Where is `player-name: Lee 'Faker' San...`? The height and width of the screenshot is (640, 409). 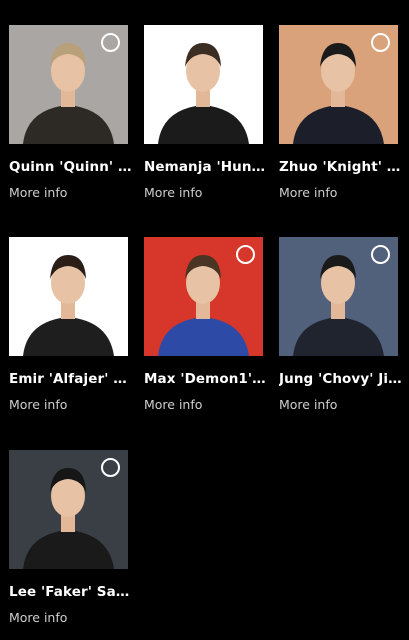 player-name: Lee 'Faker' San... is located at coordinates (71, 592).